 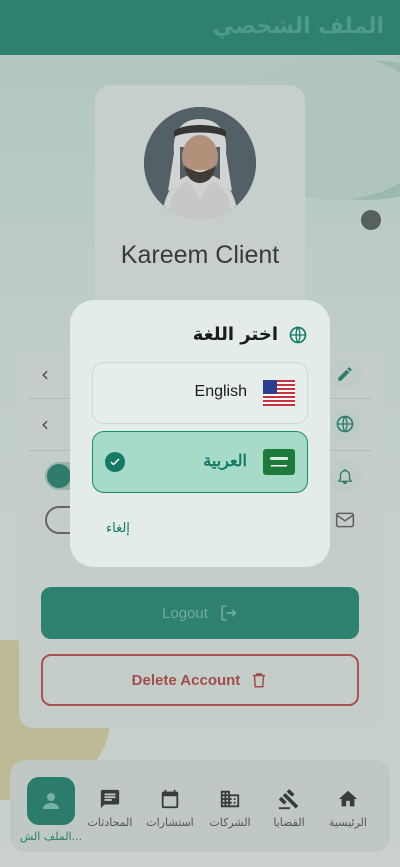 What do you see at coordinates (220, 391) in the screenshot?
I see `language-label: English` at bounding box center [220, 391].